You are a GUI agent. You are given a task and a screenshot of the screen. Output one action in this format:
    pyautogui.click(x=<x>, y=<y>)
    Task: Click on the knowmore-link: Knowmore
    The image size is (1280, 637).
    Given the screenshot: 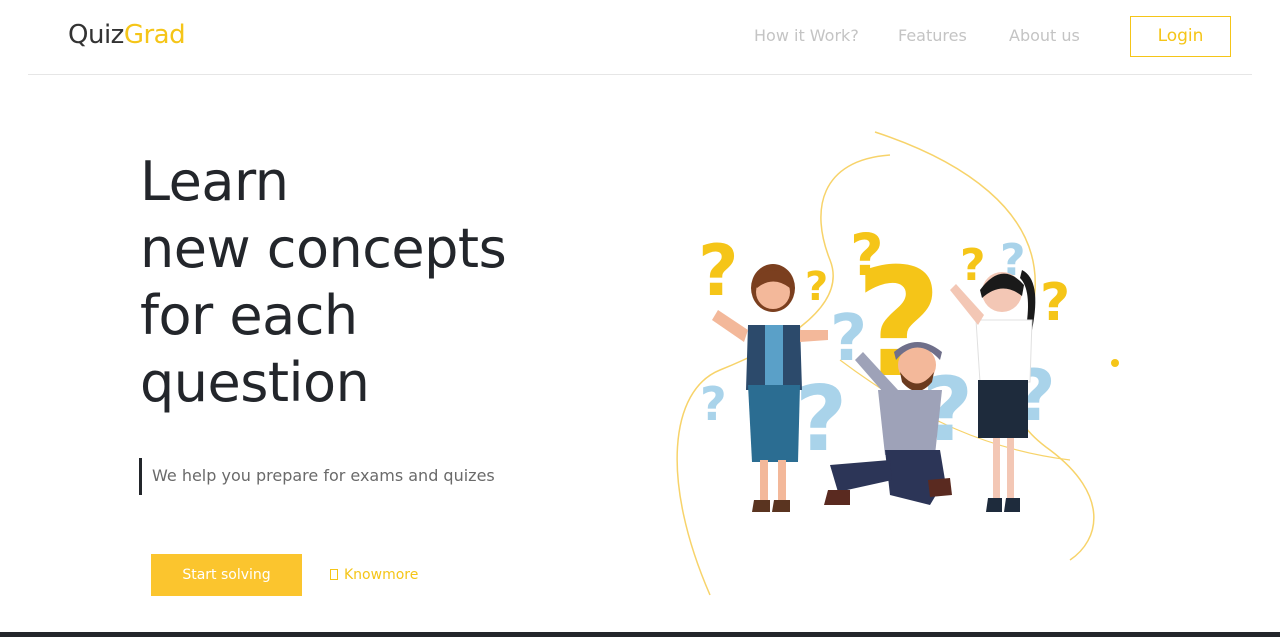 What is the action you would take?
    pyautogui.click(x=374, y=575)
    